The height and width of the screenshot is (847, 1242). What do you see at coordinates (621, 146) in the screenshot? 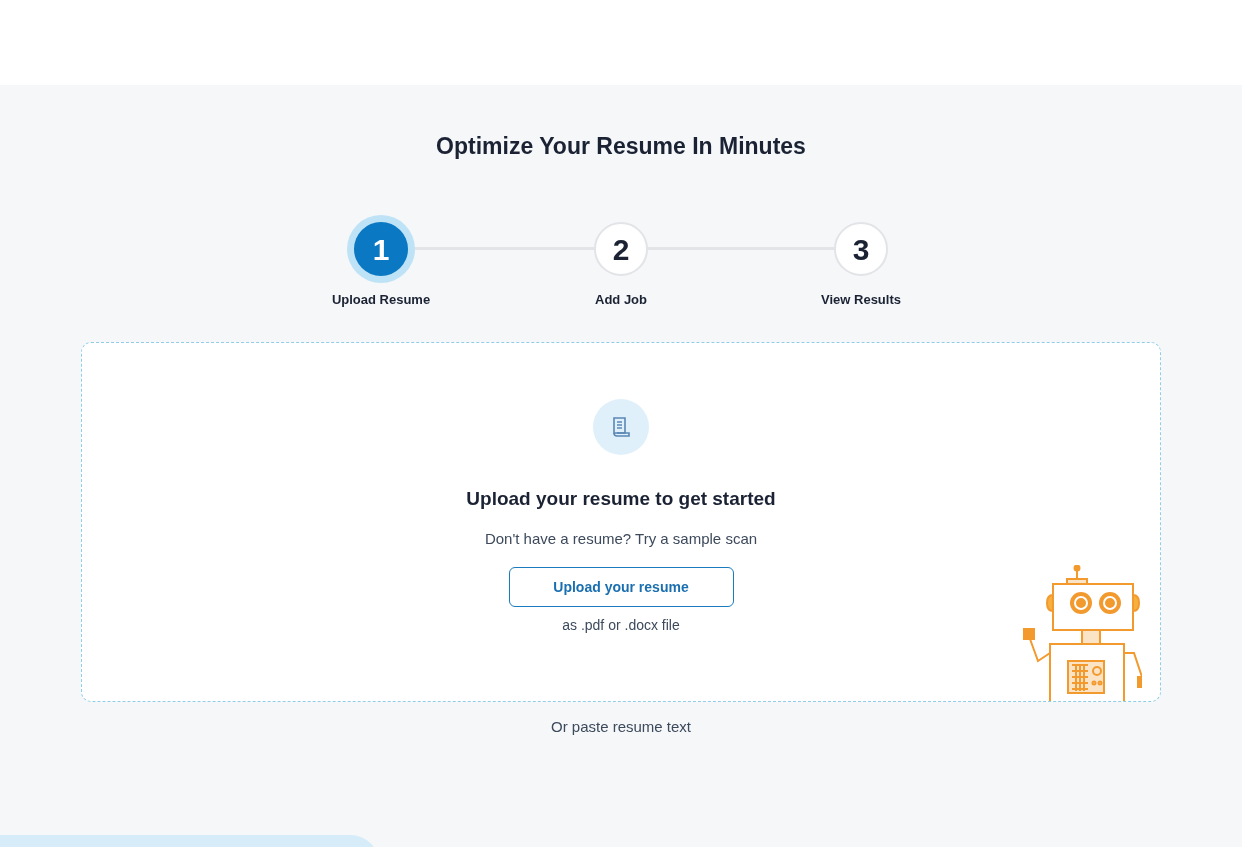
I see `page-title: Optimize Your Resume In Minutes` at bounding box center [621, 146].